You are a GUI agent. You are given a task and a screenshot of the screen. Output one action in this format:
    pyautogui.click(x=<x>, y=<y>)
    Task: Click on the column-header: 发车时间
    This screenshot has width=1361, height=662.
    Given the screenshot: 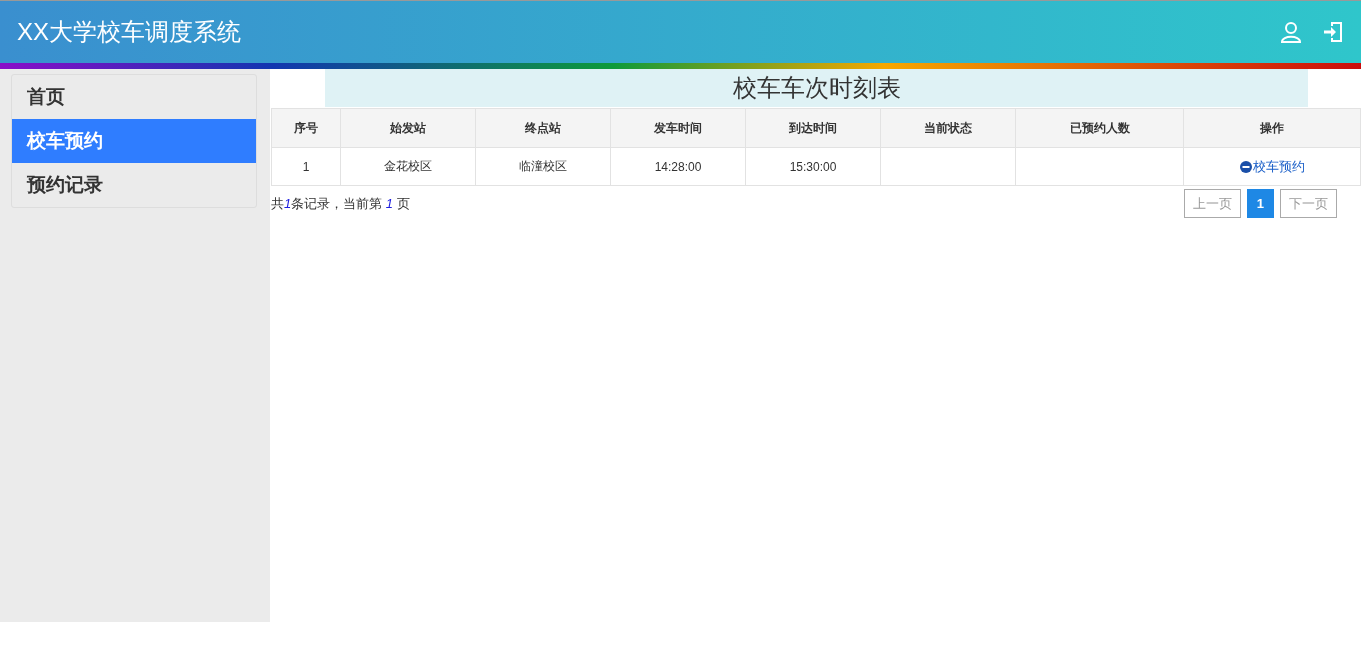 What is the action you would take?
    pyautogui.click(x=678, y=128)
    